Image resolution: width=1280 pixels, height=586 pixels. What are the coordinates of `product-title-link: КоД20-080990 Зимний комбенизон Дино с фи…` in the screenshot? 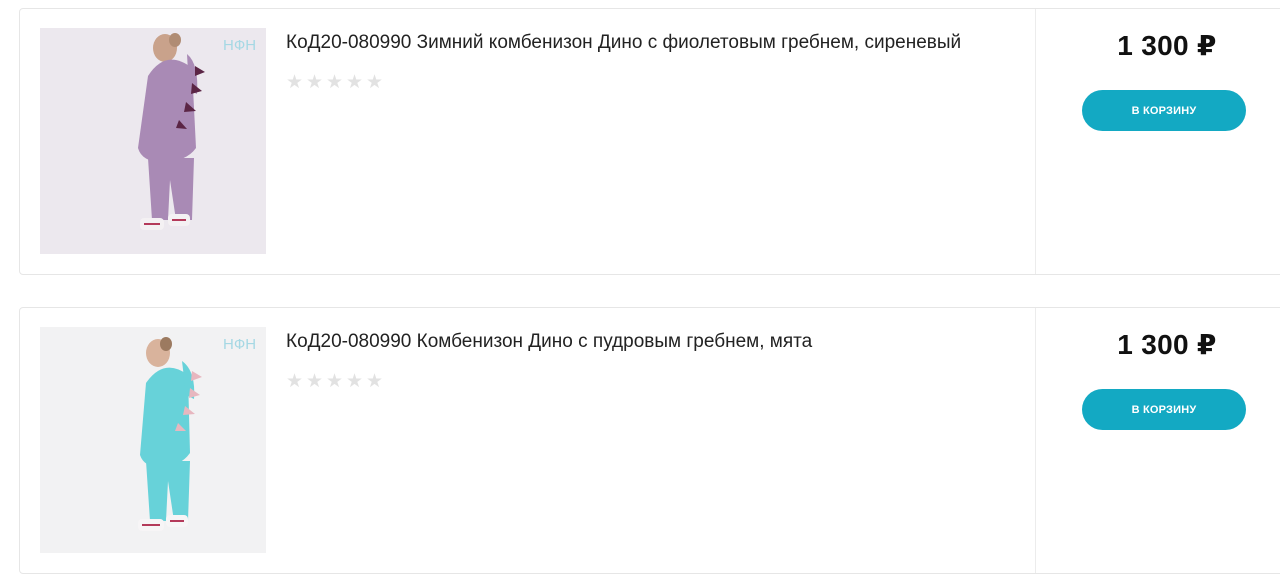 It's located at (646, 43).